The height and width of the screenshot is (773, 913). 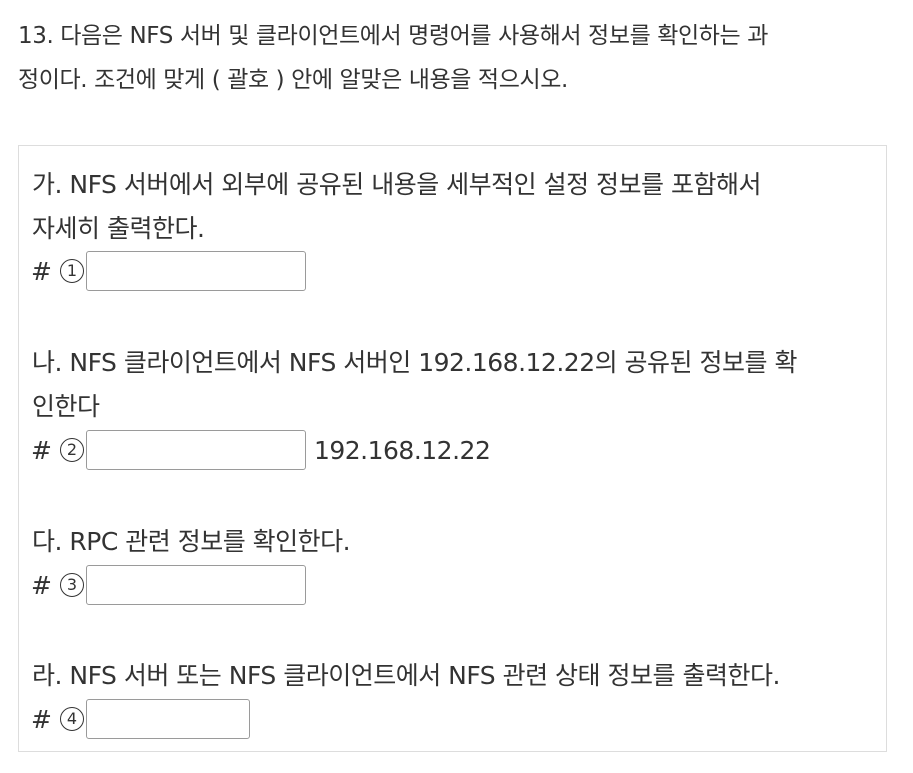 What do you see at coordinates (191, 541) in the screenshot?
I see `item-da-line-1: 다. RPC 관련 정보를 확인한다.` at bounding box center [191, 541].